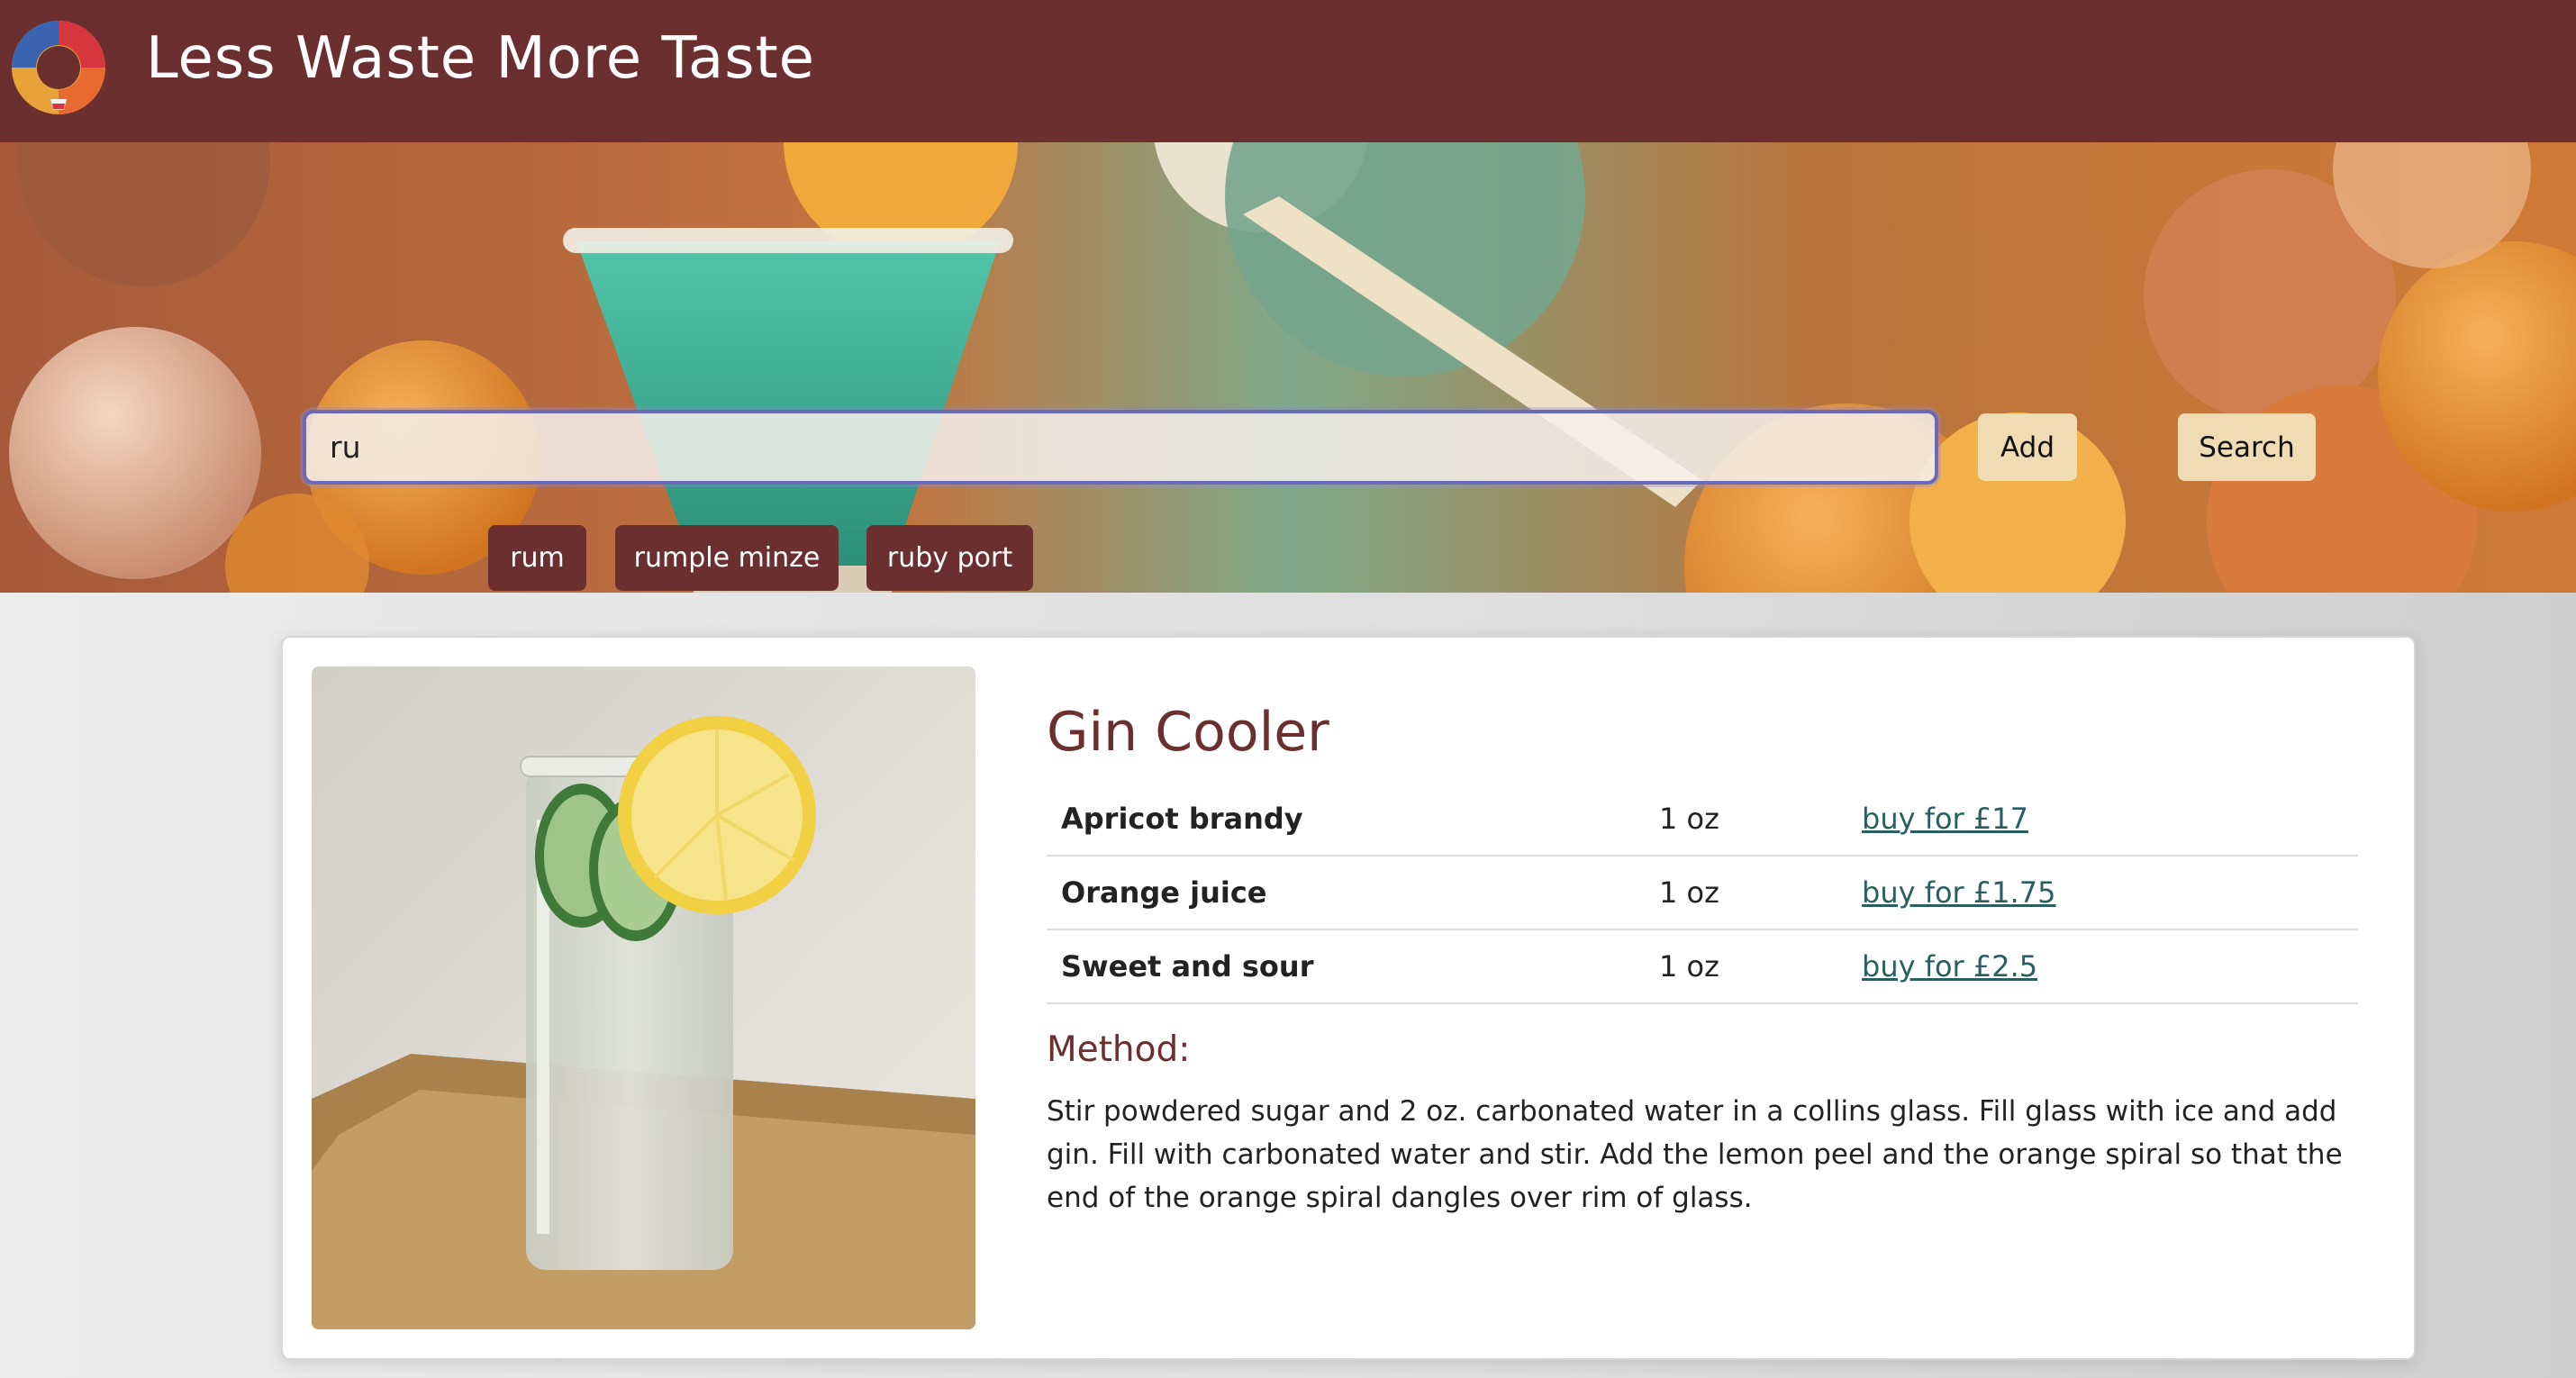  I want to click on suggestion-chip: rumple minze, so click(727, 558).